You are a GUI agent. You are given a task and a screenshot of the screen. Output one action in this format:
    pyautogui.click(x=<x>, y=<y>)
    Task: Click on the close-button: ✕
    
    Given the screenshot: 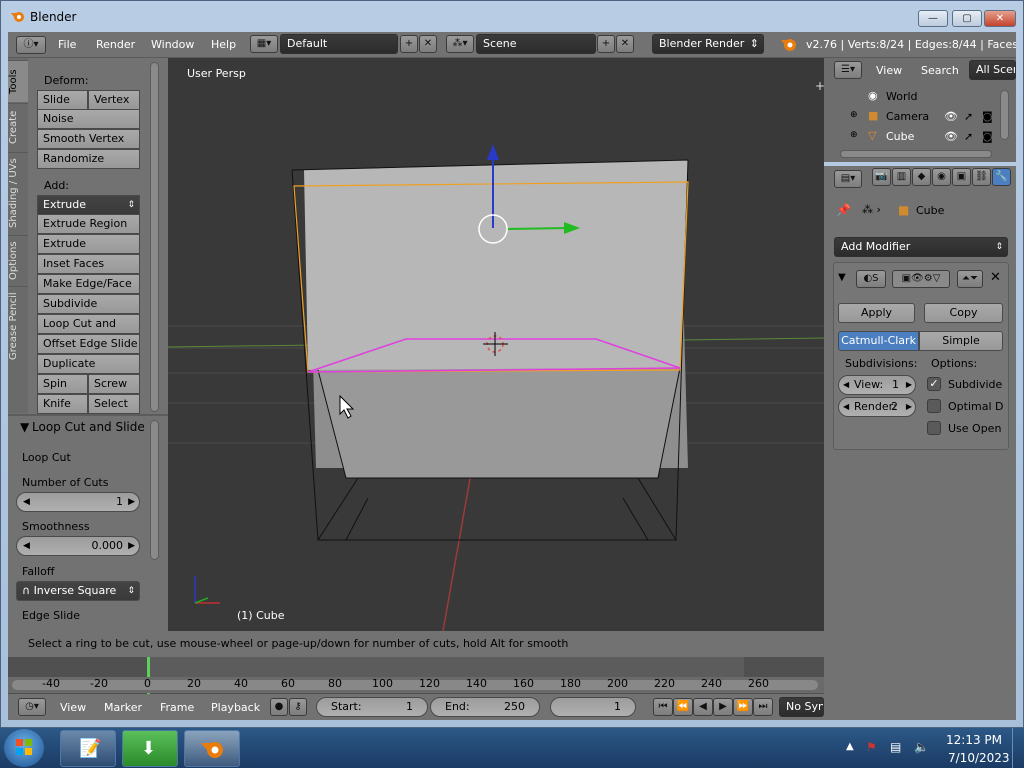 What is the action you would take?
    pyautogui.click(x=1000, y=18)
    